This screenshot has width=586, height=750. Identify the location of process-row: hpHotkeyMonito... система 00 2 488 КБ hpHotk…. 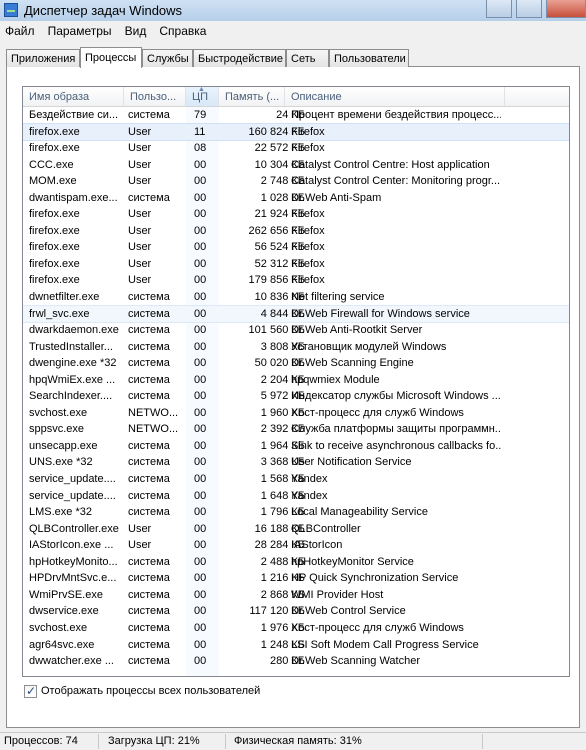
(296, 562).